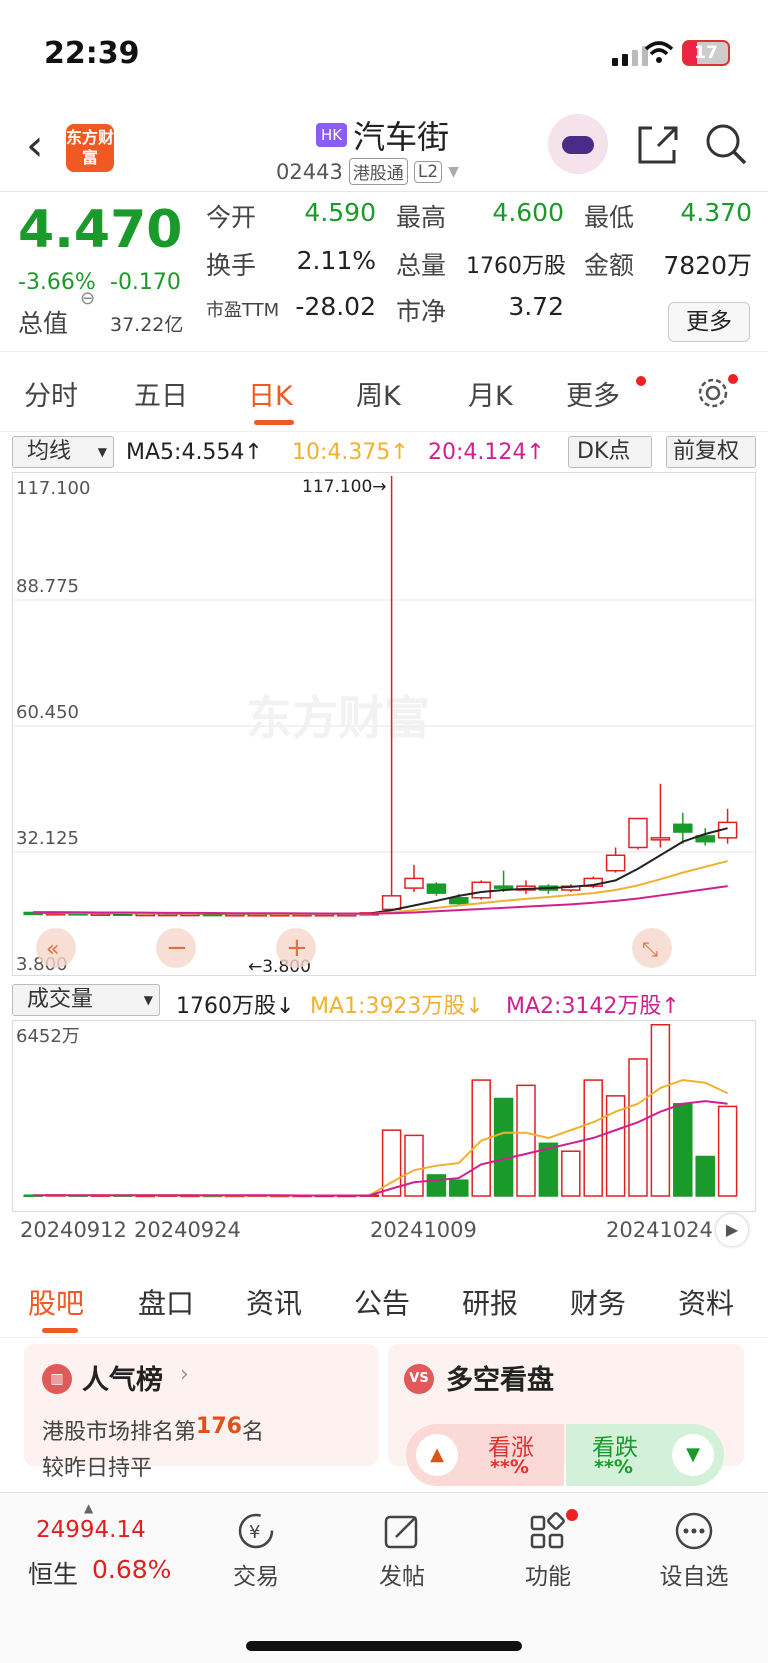 The height and width of the screenshot is (1663, 768). Describe the element at coordinates (384, 50) in the screenshot. I see `status-bar: 22:39 17` at that location.